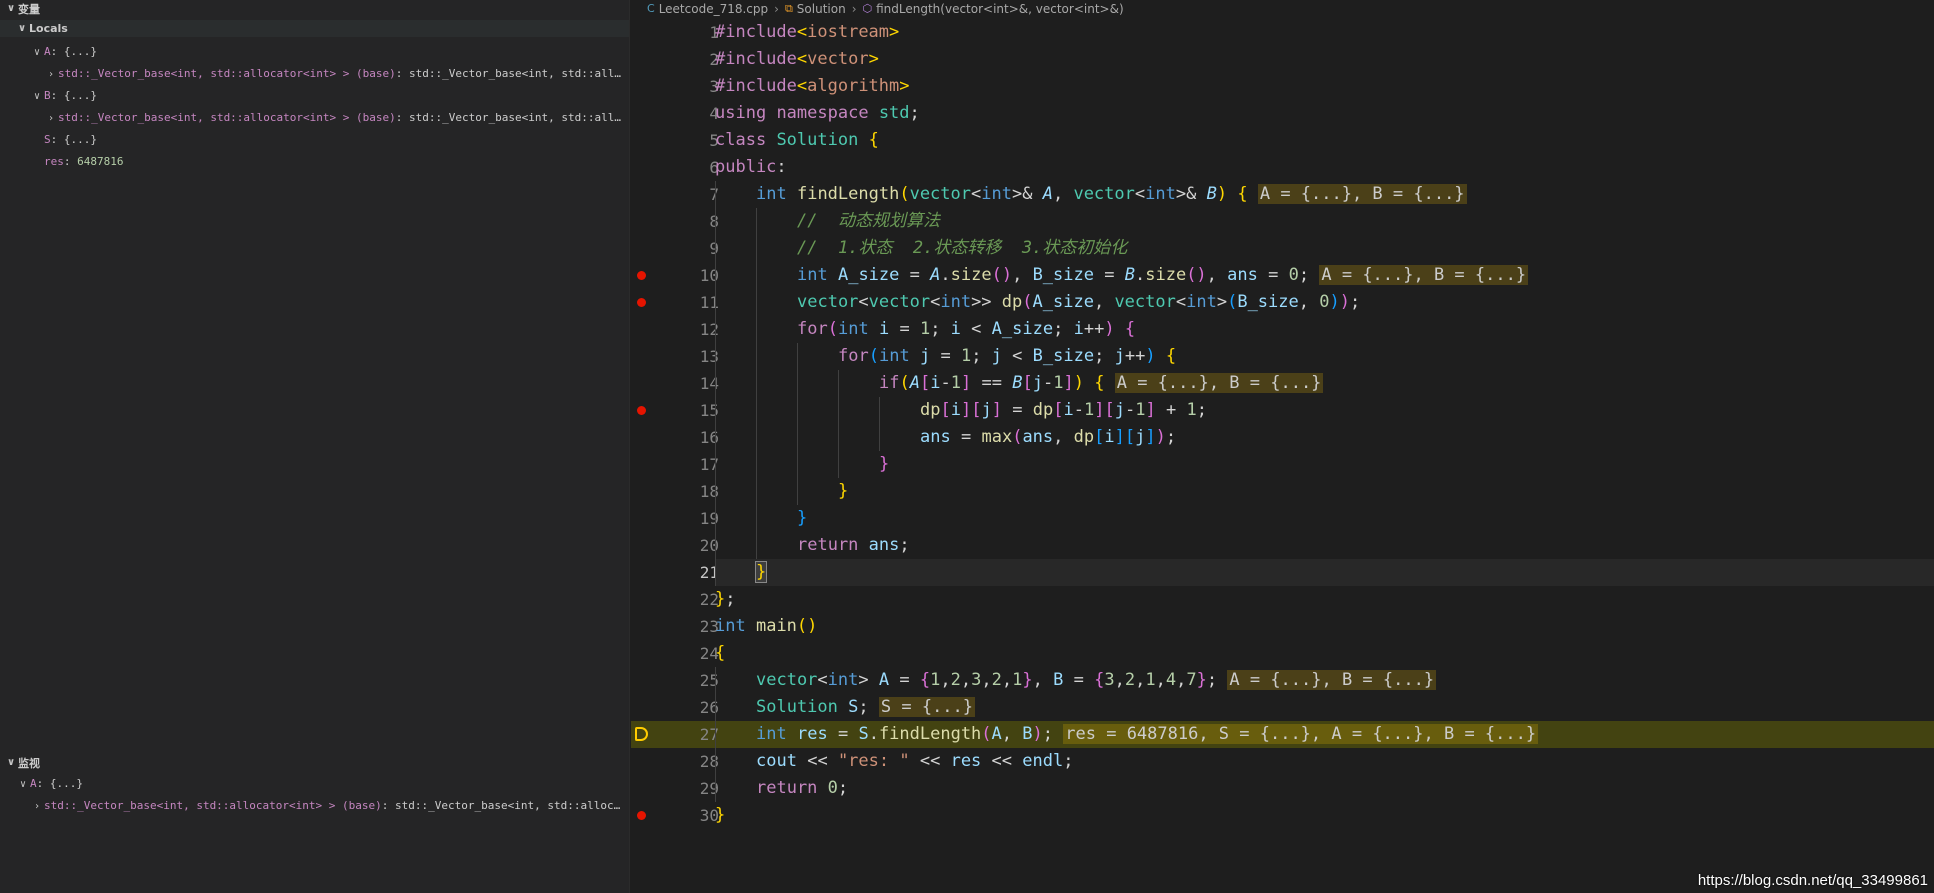  What do you see at coordinates (314, 762) in the screenshot?
I see `watch-section-header: ∨ 监视` at bounding box center [314, 762].